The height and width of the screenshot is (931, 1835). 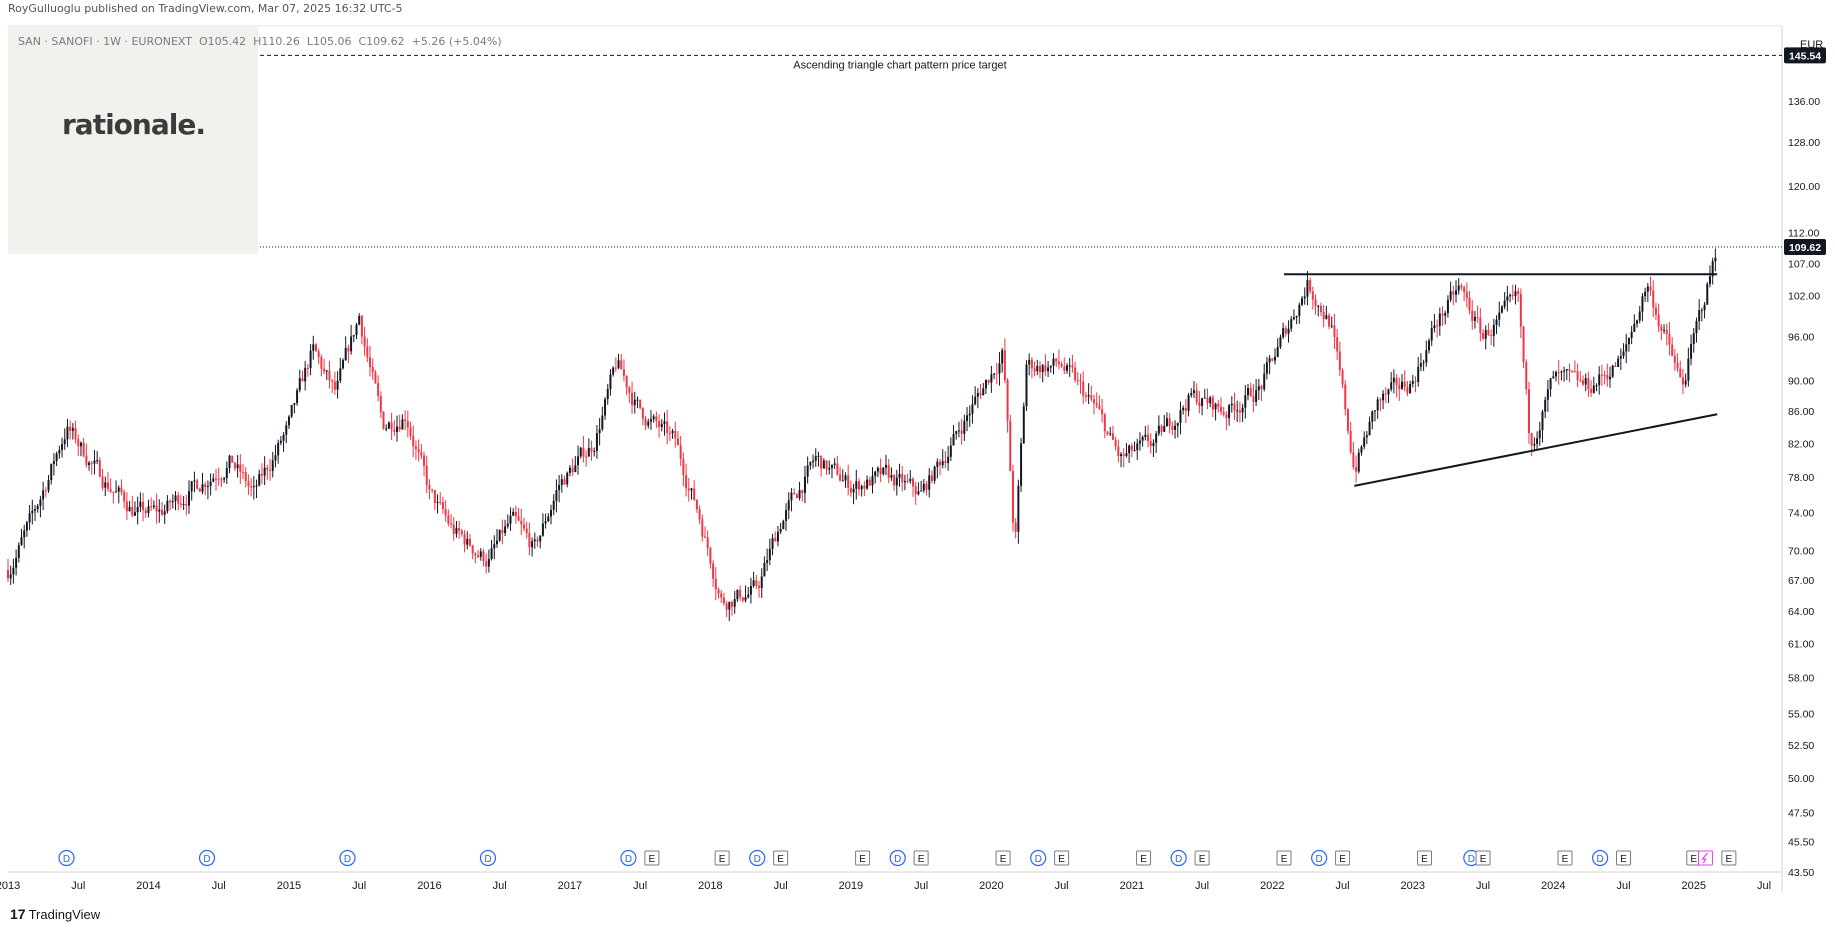 I want to click on split-marker, so click(x=1705, y=858).